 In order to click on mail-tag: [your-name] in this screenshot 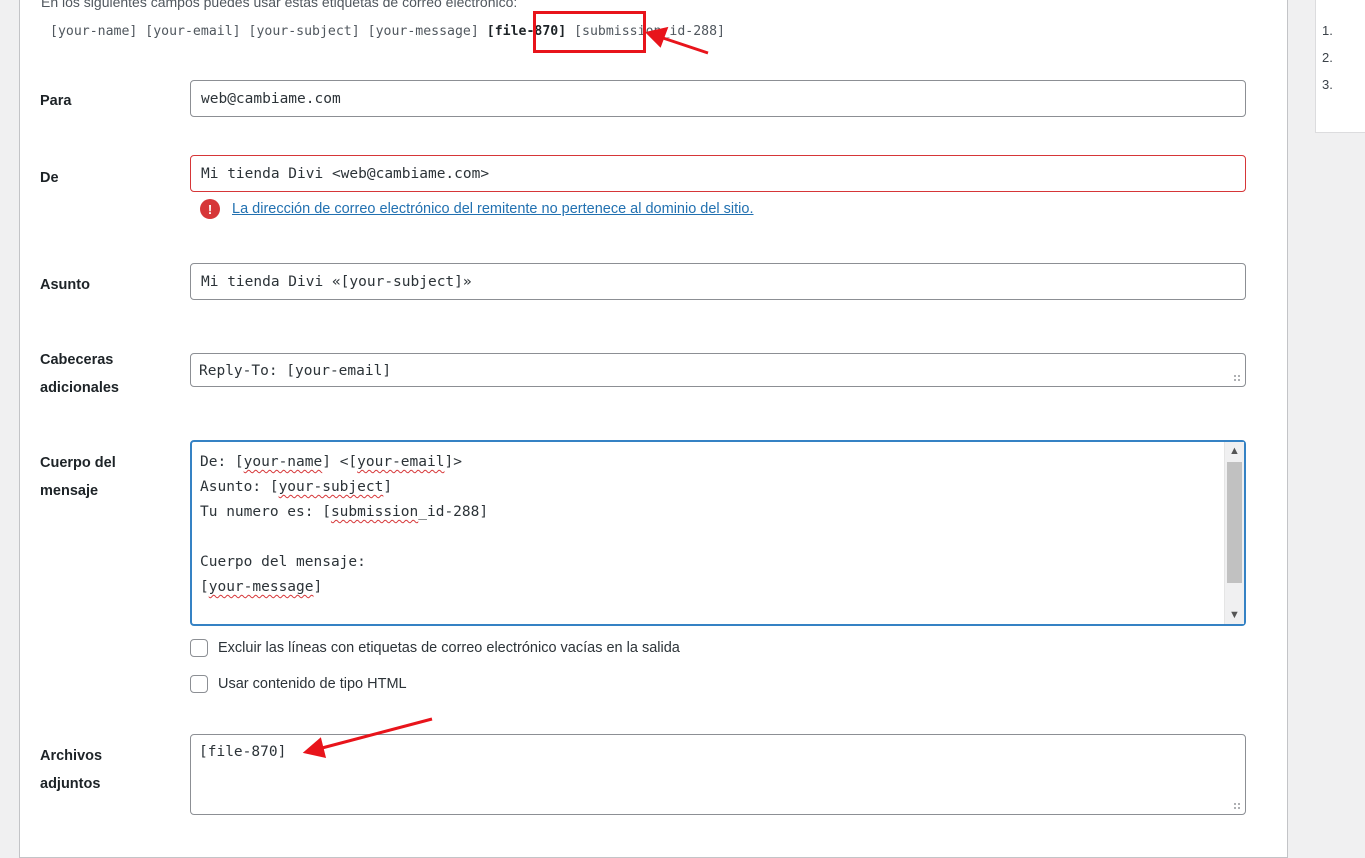, I will do `click(93, 31)`.